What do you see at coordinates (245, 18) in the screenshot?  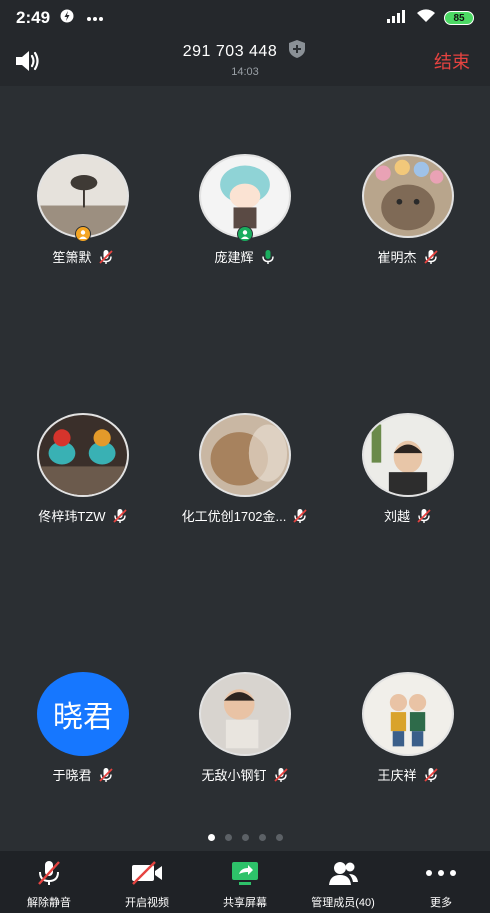 I see `status-bar: 2:49 85` at bounding box center [245, 18].